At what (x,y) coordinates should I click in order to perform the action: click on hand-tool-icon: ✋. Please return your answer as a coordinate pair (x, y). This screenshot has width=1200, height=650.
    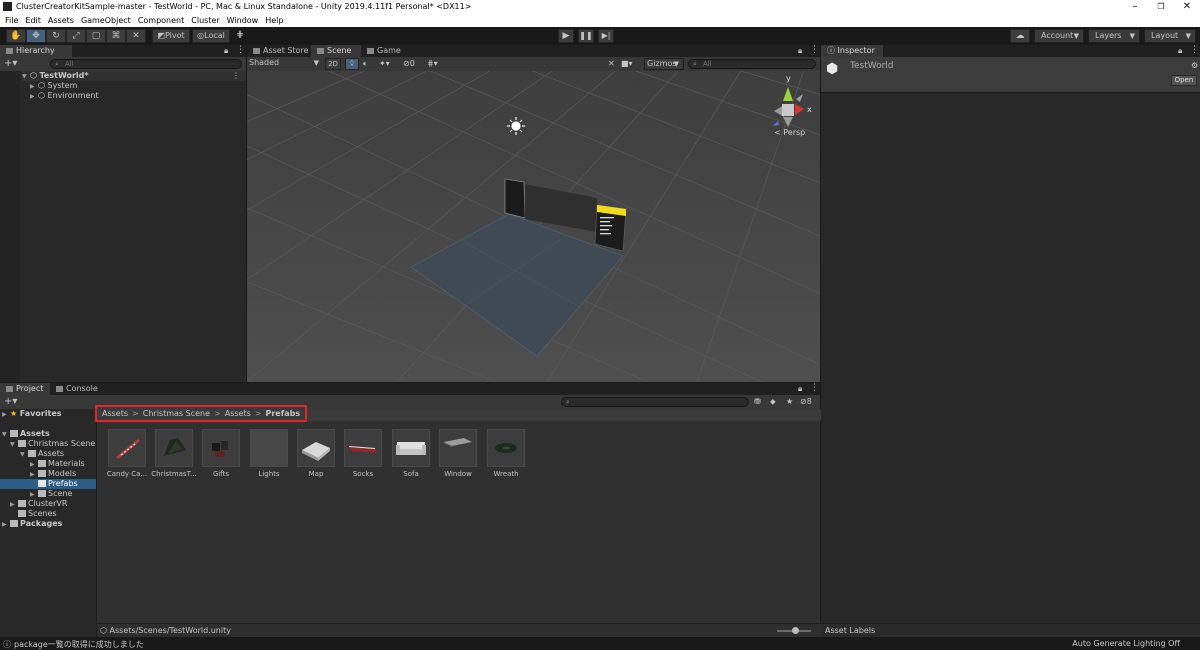
    Looking at the image, I should click on (16, 36).